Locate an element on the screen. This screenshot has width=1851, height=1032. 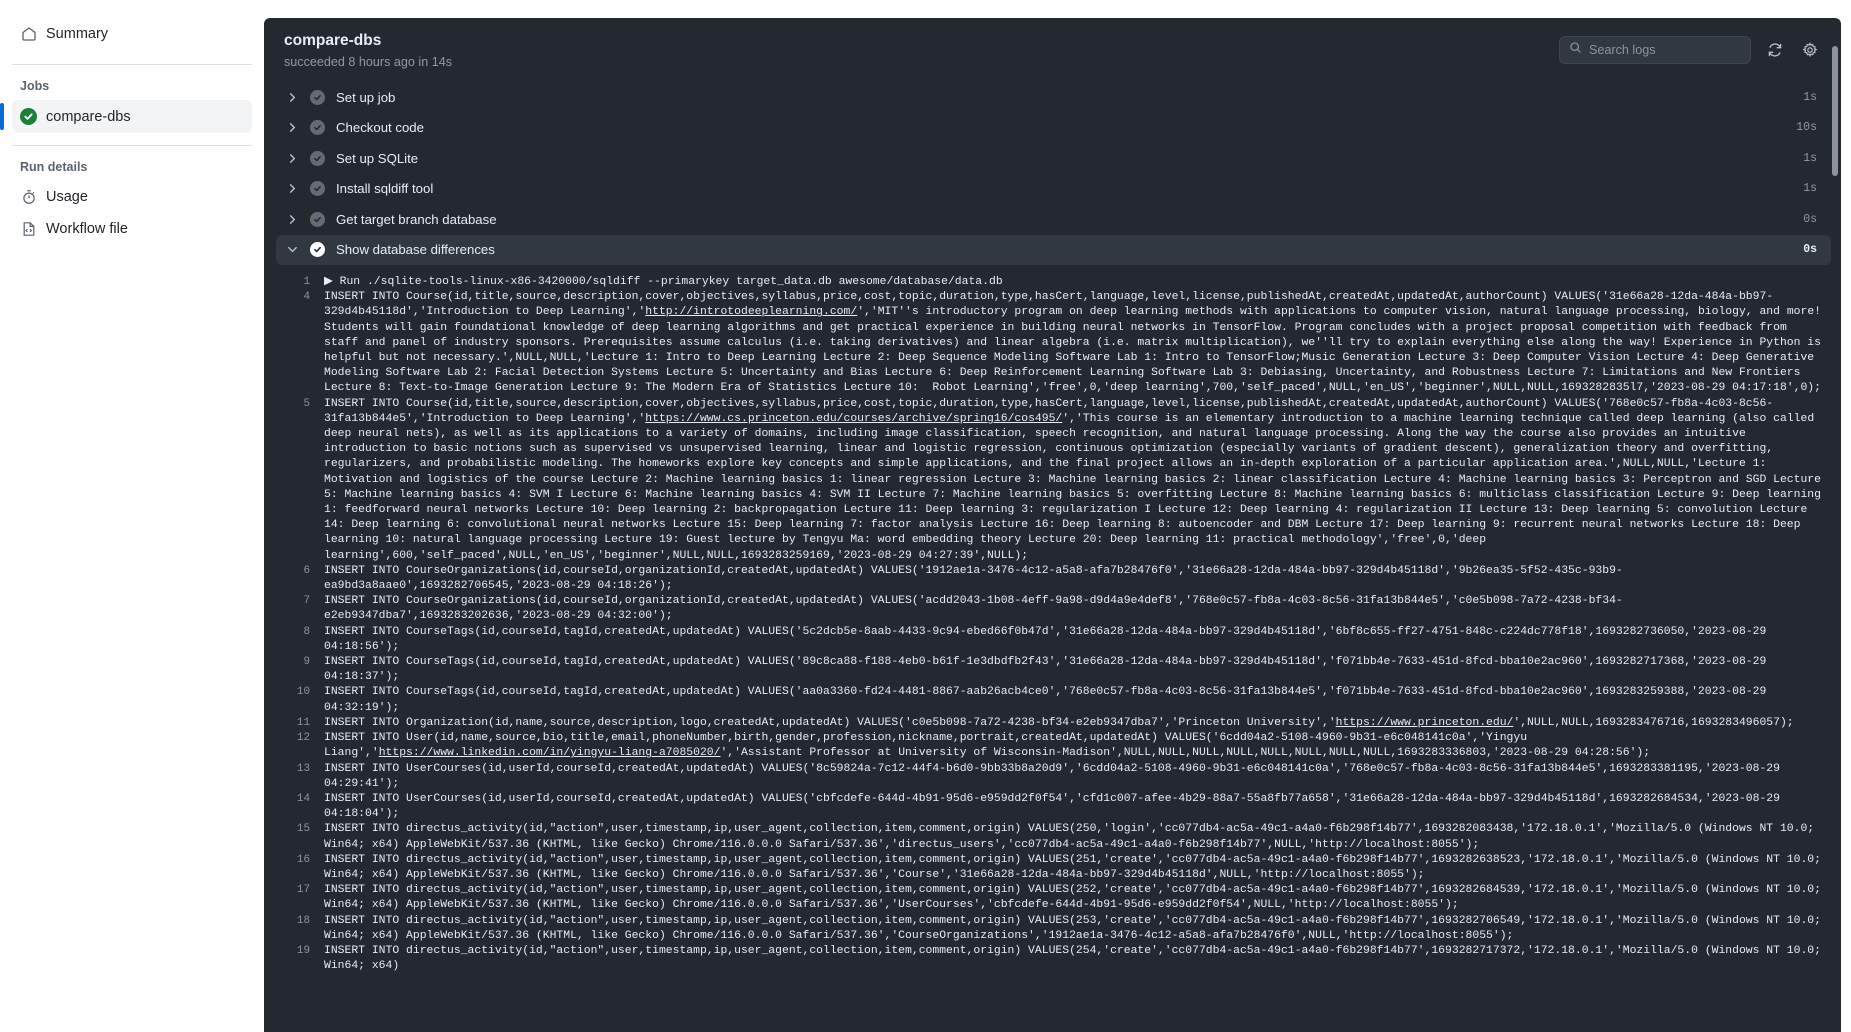
log-line-number: 12 is located at coordinates (303, 738).